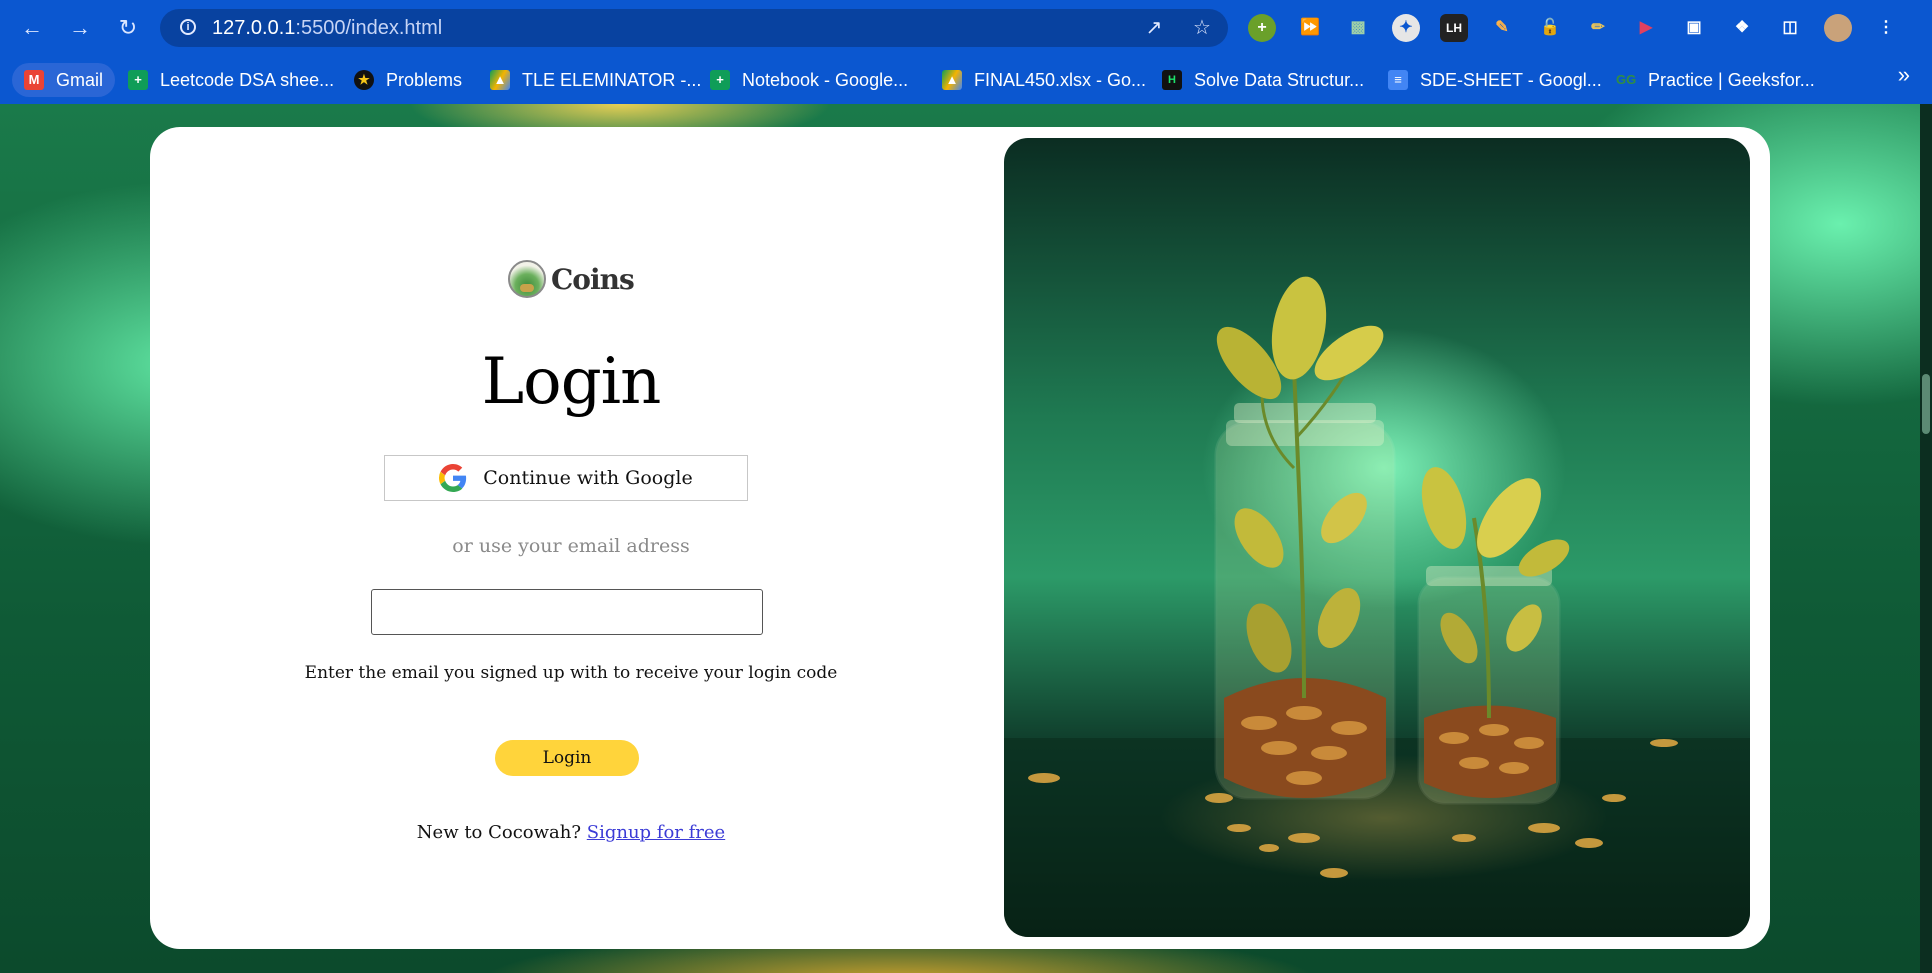  I want to click on url-text: 127.0.0.1:5500/index.html, so click(327, 28).